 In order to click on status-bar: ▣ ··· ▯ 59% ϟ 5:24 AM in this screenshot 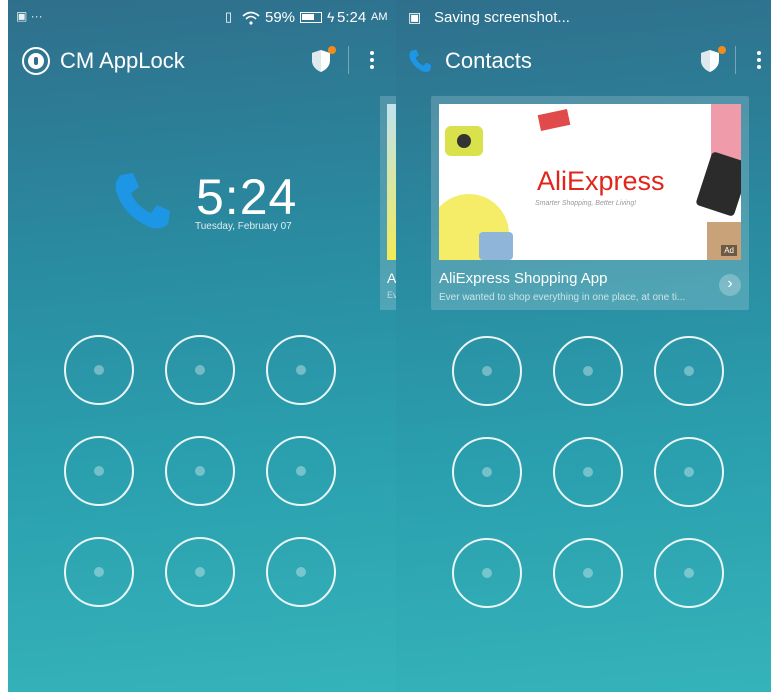, I will do `click(202, 18)`.